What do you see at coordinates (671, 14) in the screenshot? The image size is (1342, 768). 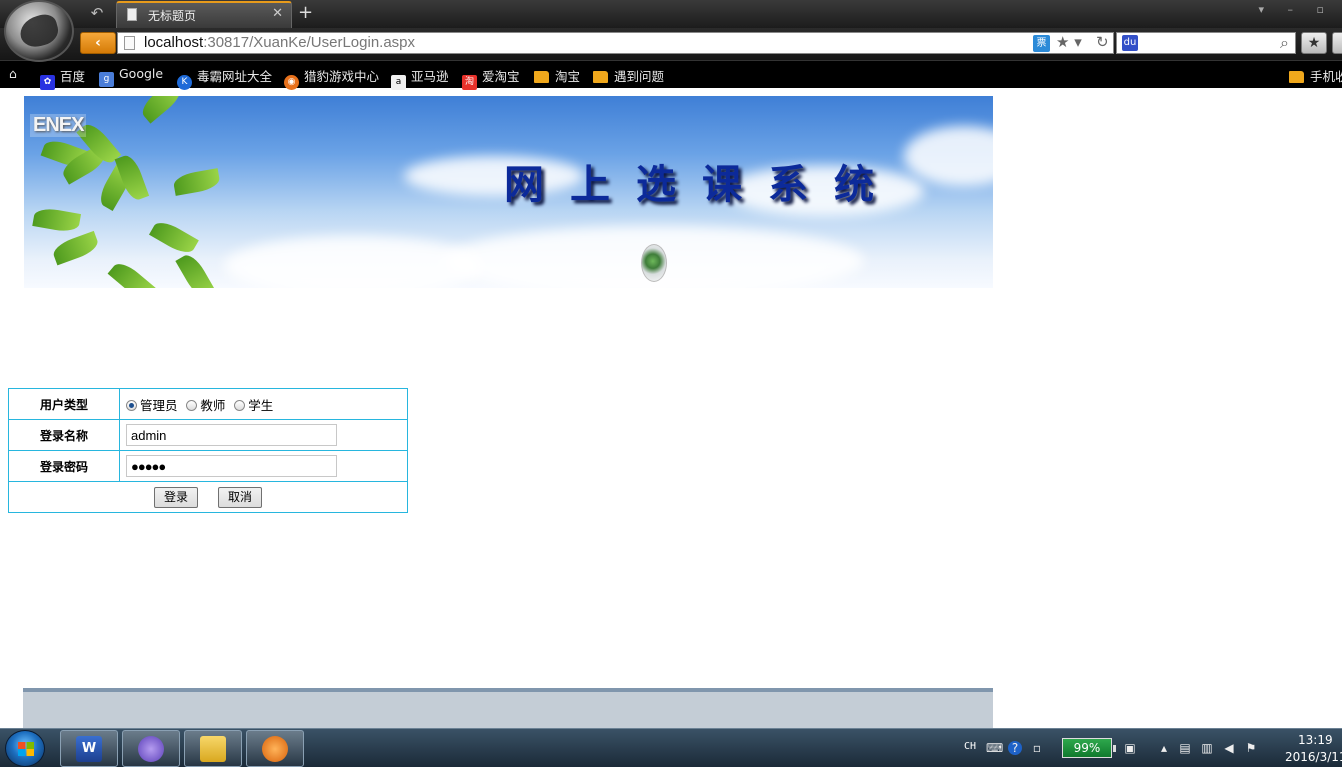 I see `browser-tab-bar: ↶ 无标题页 ✕ + ▾ – ▫` at bounding box center [671, 14].